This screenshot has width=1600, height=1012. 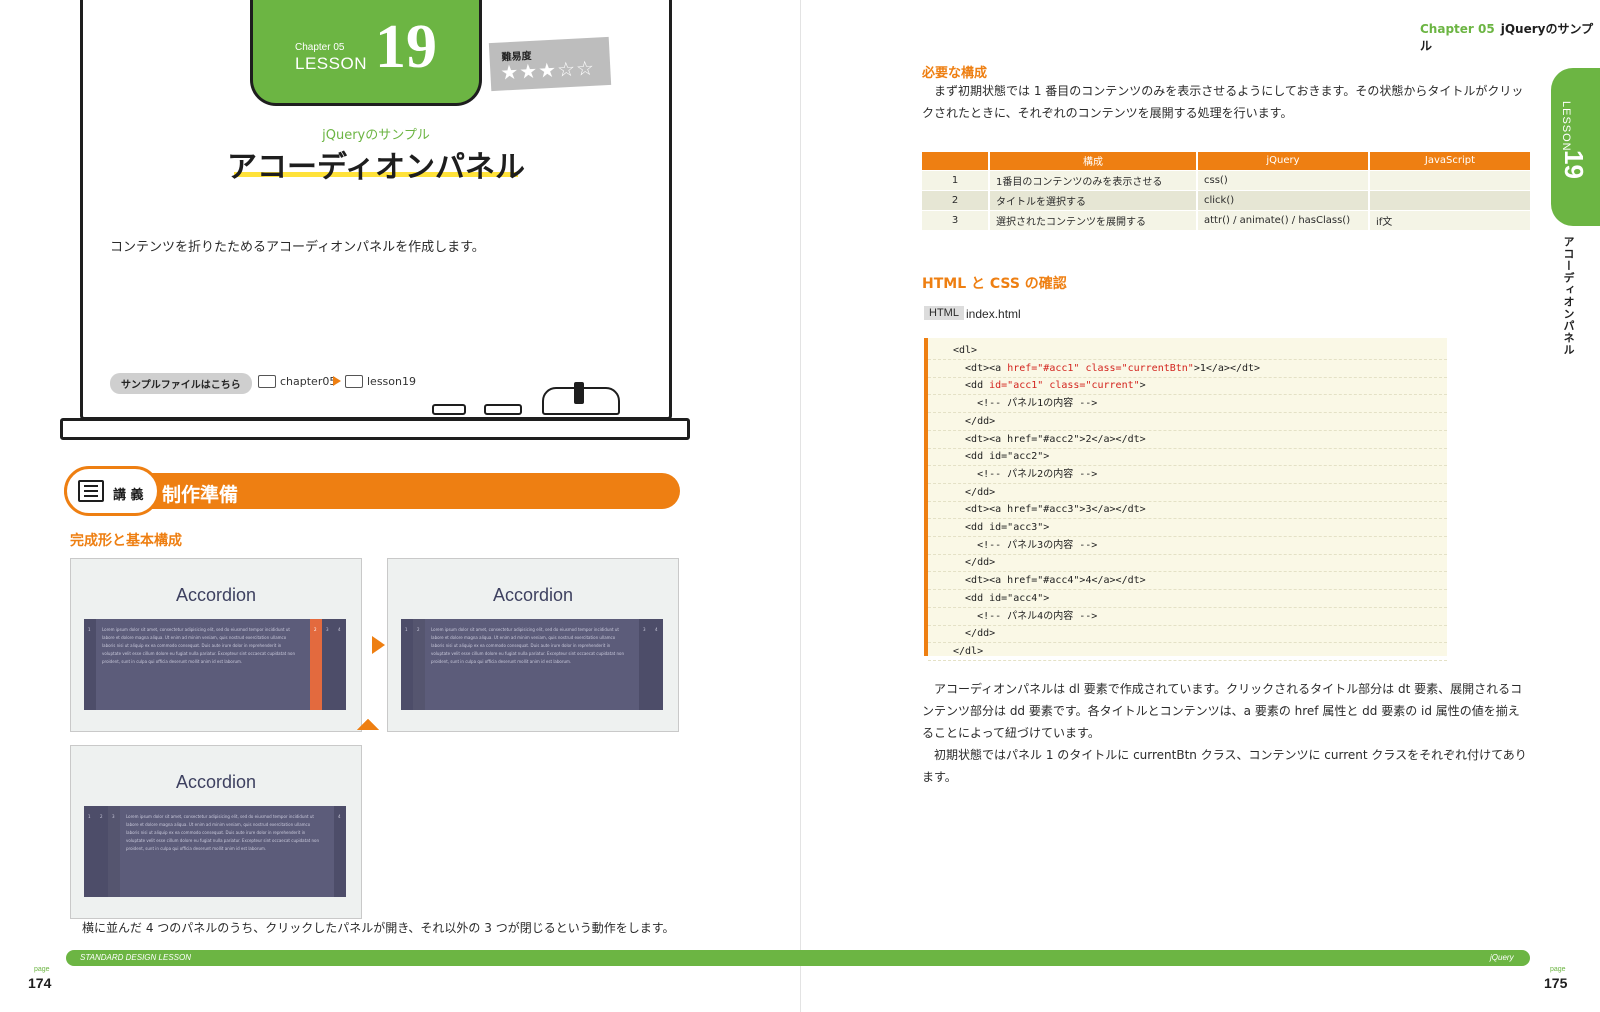 I want to click on page-label-left: page, so click(x=42, y=969).